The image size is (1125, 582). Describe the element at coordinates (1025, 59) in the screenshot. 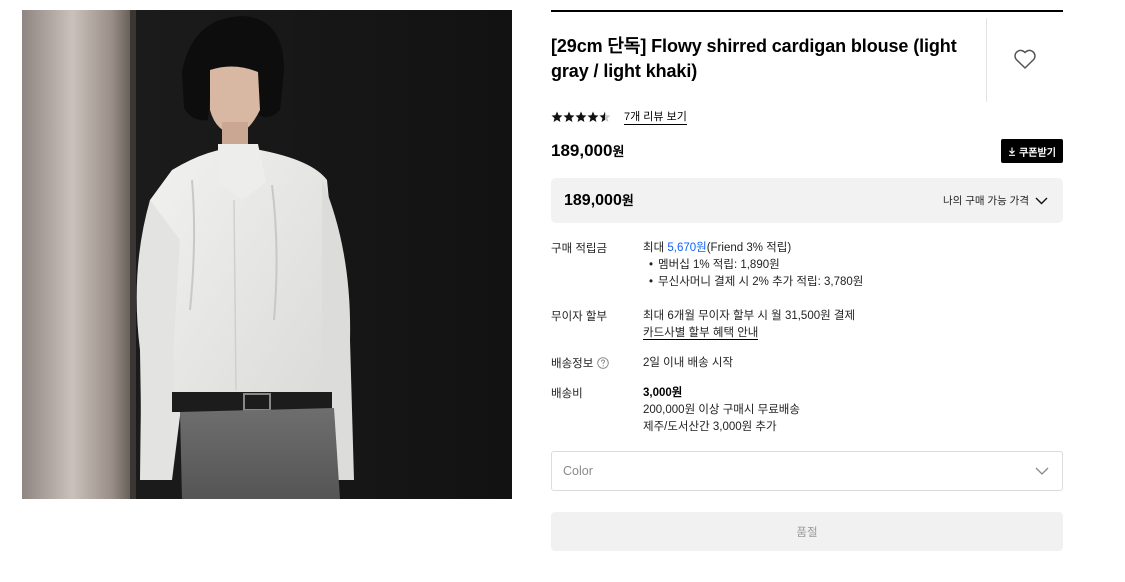

I see `heart-outline-icon` at that location.